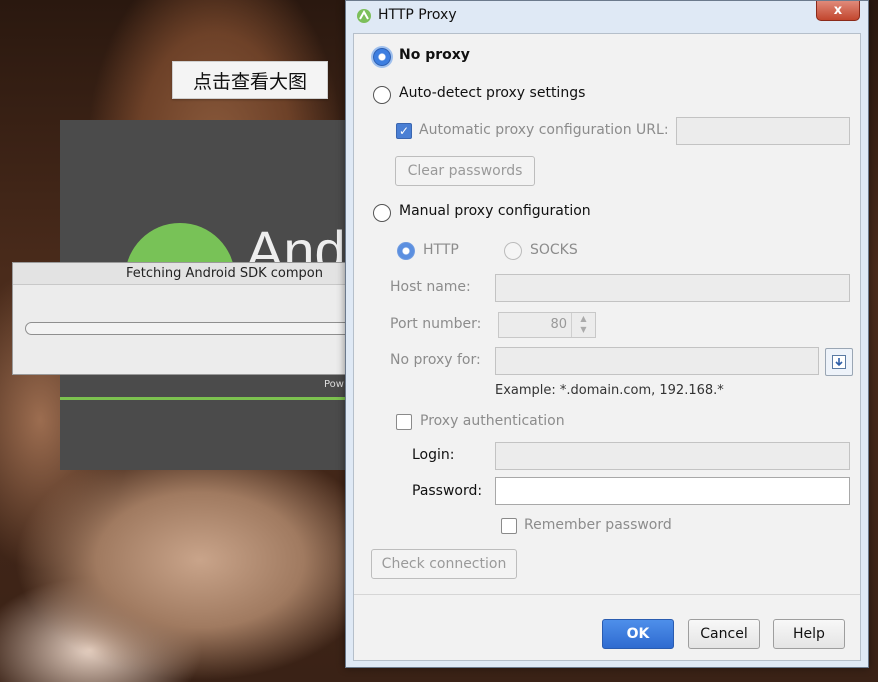  I want to click on splash-powered-text: Pow, so click(334, 384).